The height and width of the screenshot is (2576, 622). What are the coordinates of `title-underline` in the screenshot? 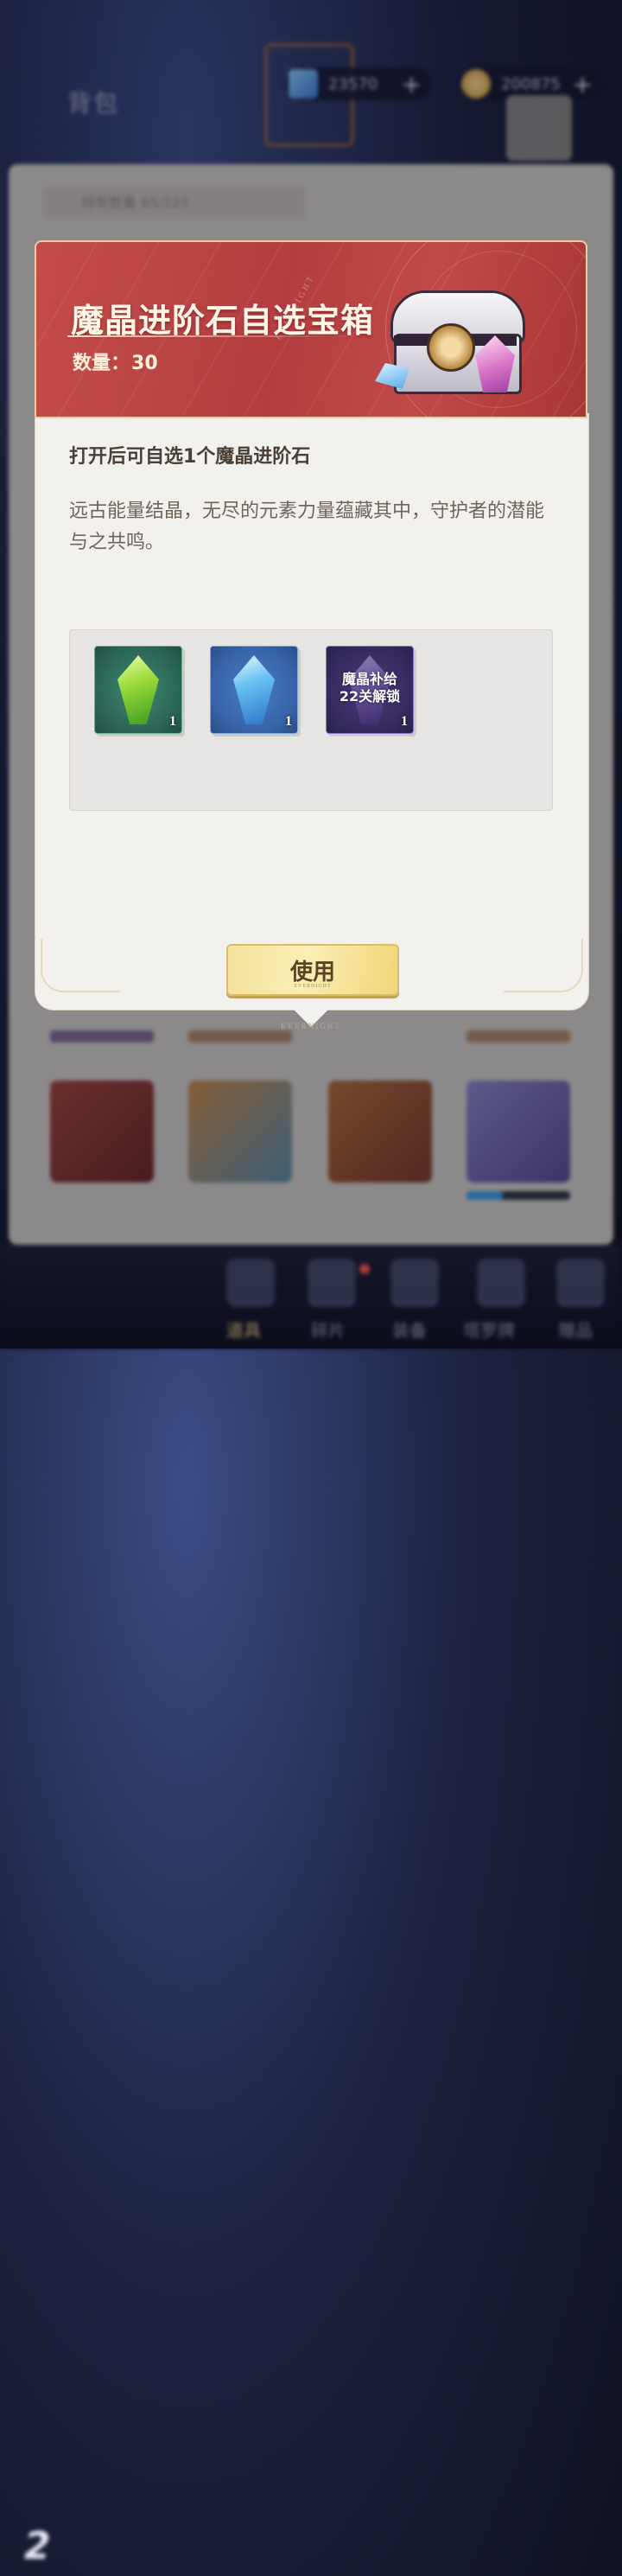 It's located at (218, 336).